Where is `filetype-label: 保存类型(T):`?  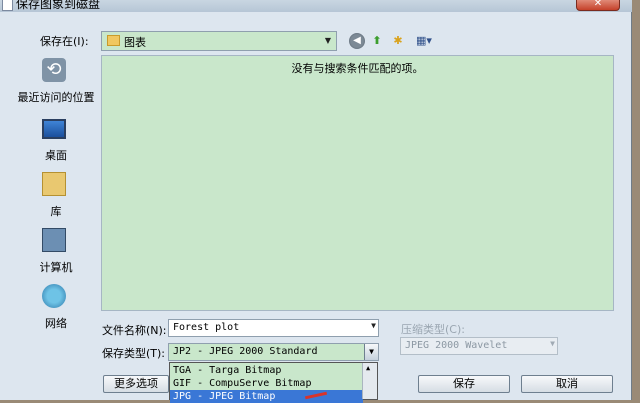
filetype-label: 保存类型(T): is located at coordinates (134, 353).